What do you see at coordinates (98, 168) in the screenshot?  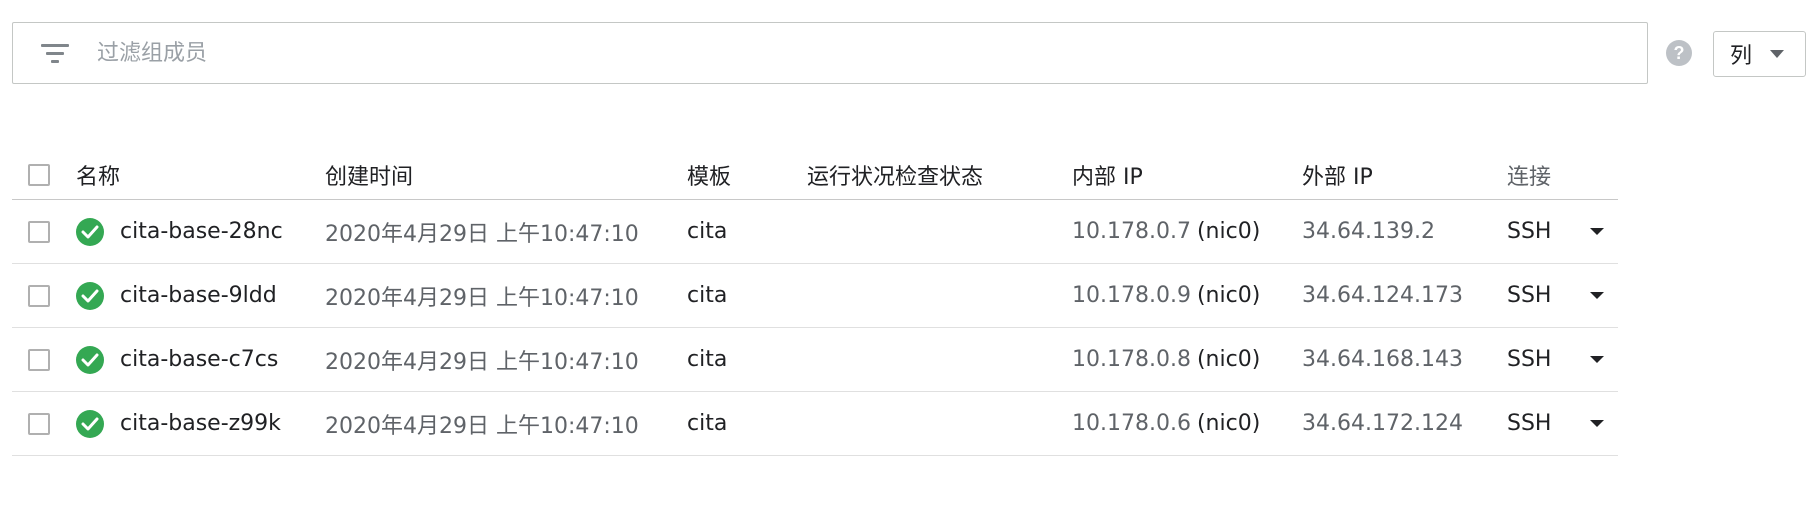 I see `header-name: 名称` at bounding box center [98, 168].